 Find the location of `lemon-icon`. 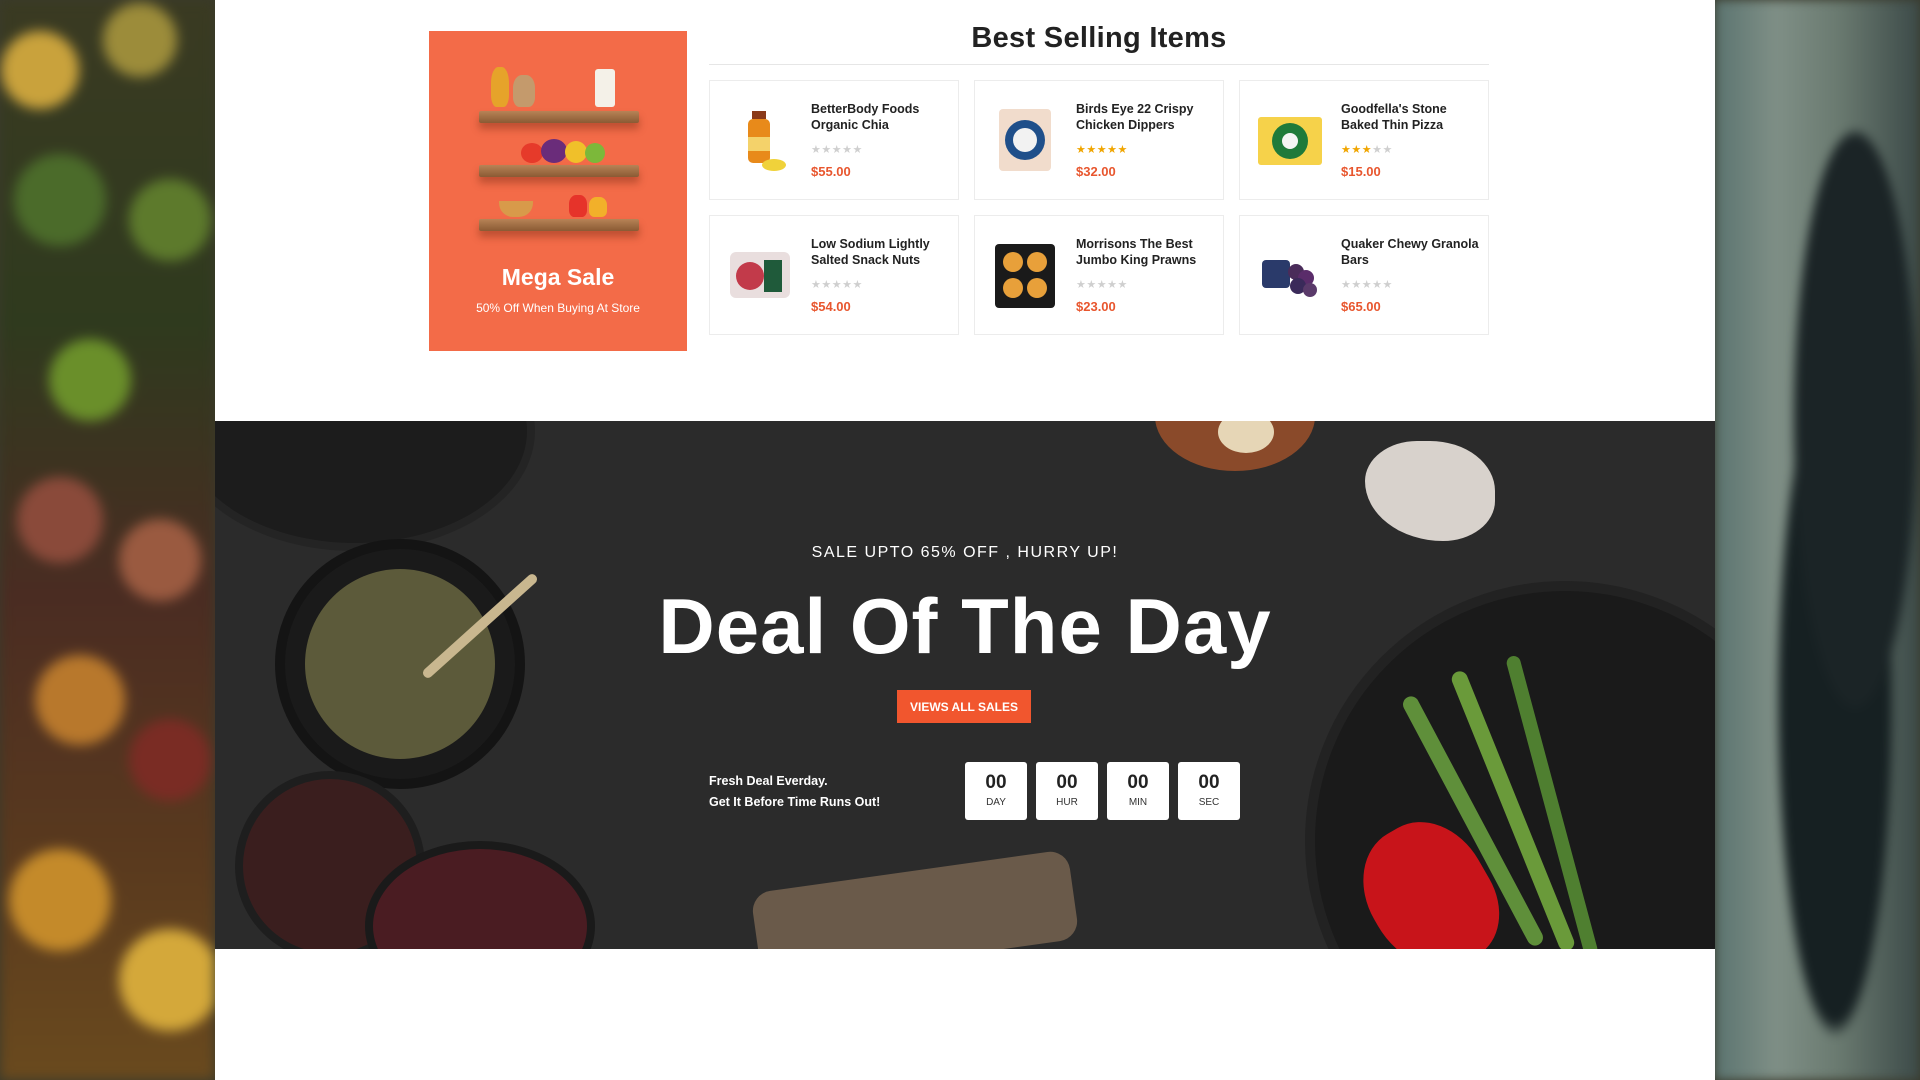

lemon-icon is located at coordinates (576, 152).